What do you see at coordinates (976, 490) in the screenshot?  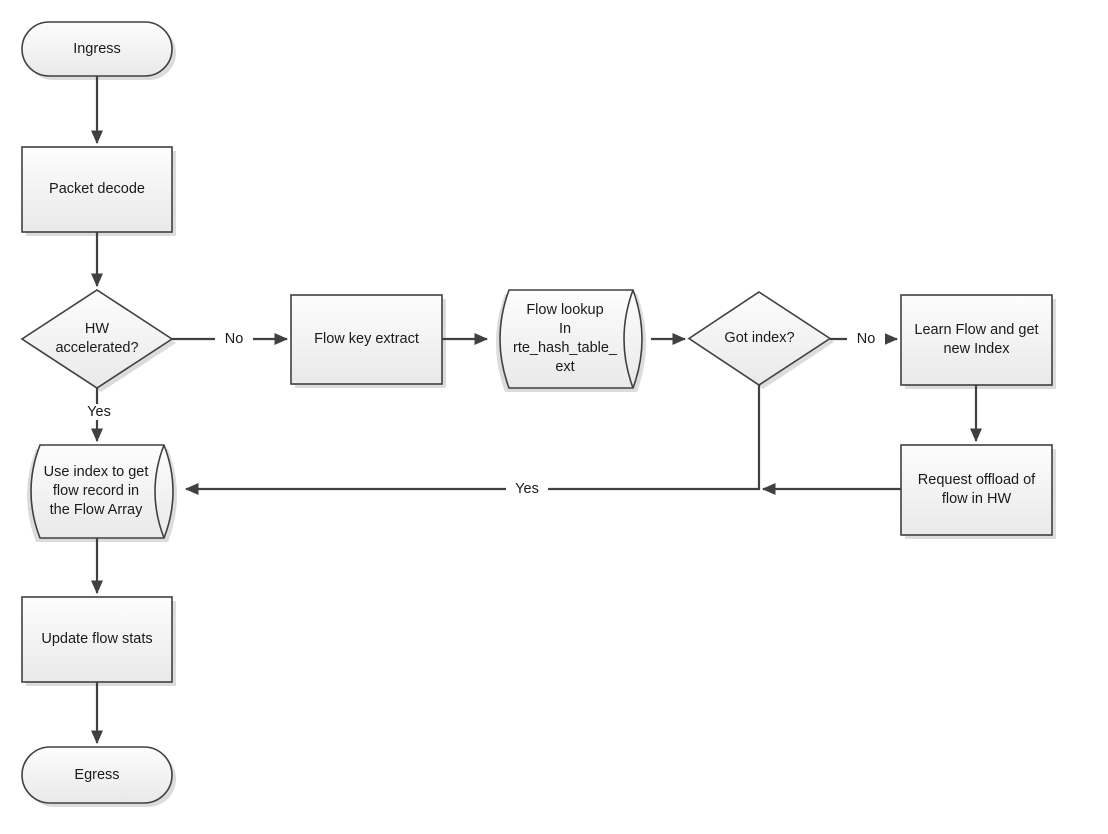 I see `node-request-offload-shape` at bounding box center [976, 490].